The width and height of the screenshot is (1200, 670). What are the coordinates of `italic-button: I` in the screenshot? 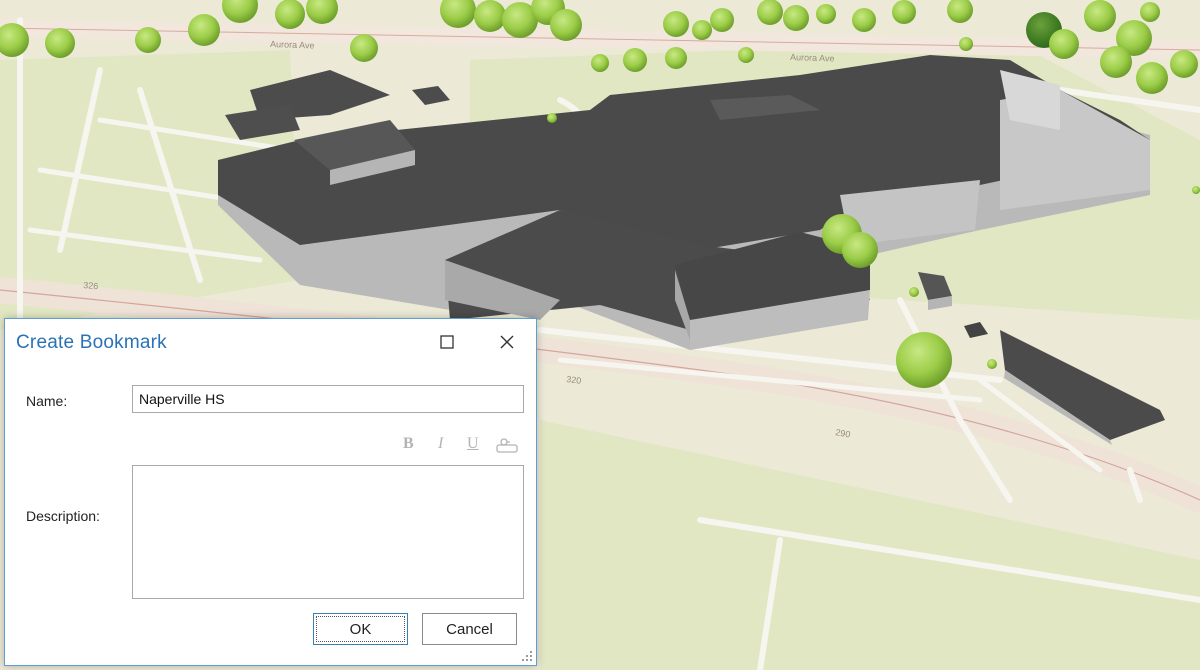 It's located at (440, 444).